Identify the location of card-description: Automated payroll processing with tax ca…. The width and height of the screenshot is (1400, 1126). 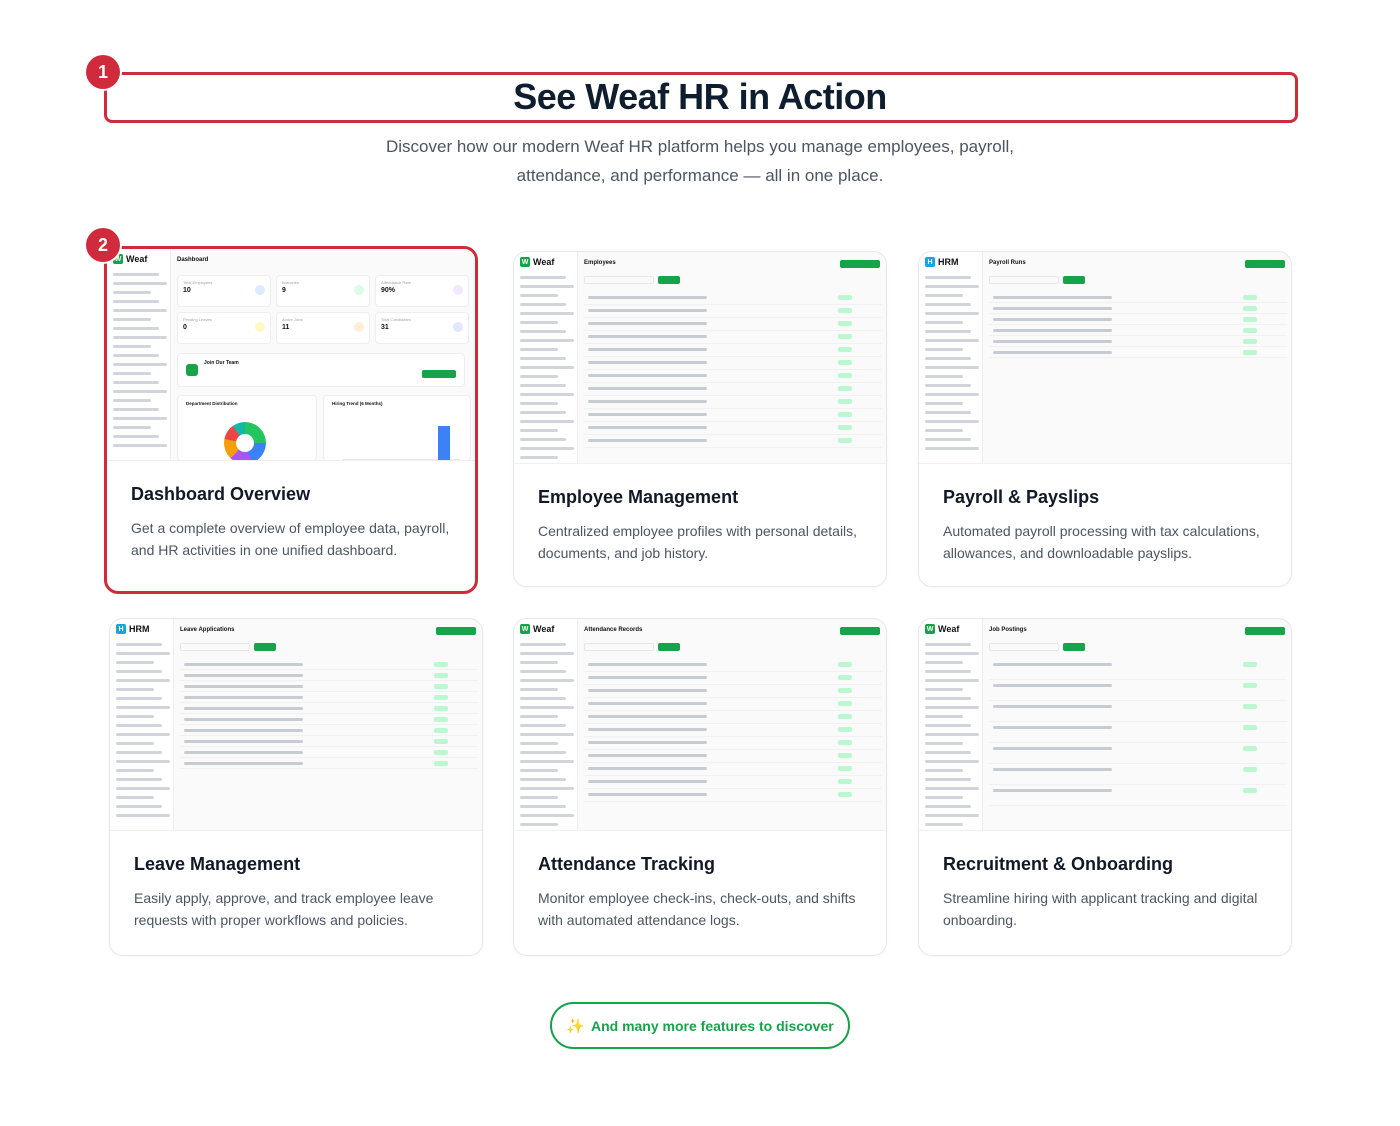
(1101, 542).